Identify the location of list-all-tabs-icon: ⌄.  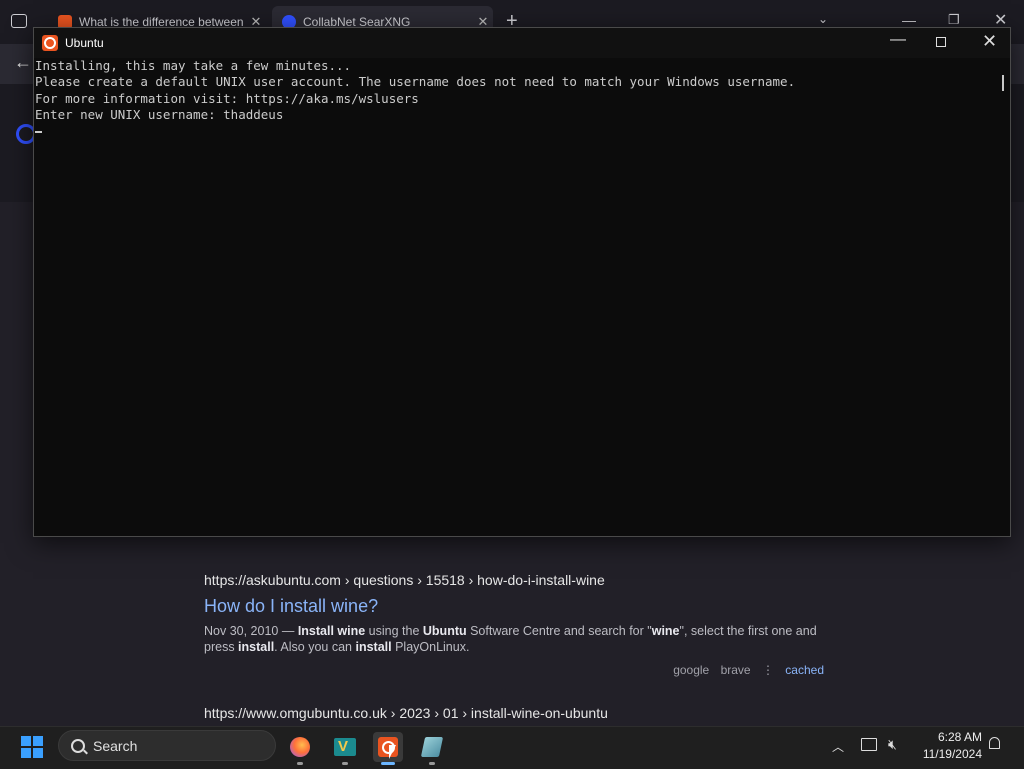
(823, 19).